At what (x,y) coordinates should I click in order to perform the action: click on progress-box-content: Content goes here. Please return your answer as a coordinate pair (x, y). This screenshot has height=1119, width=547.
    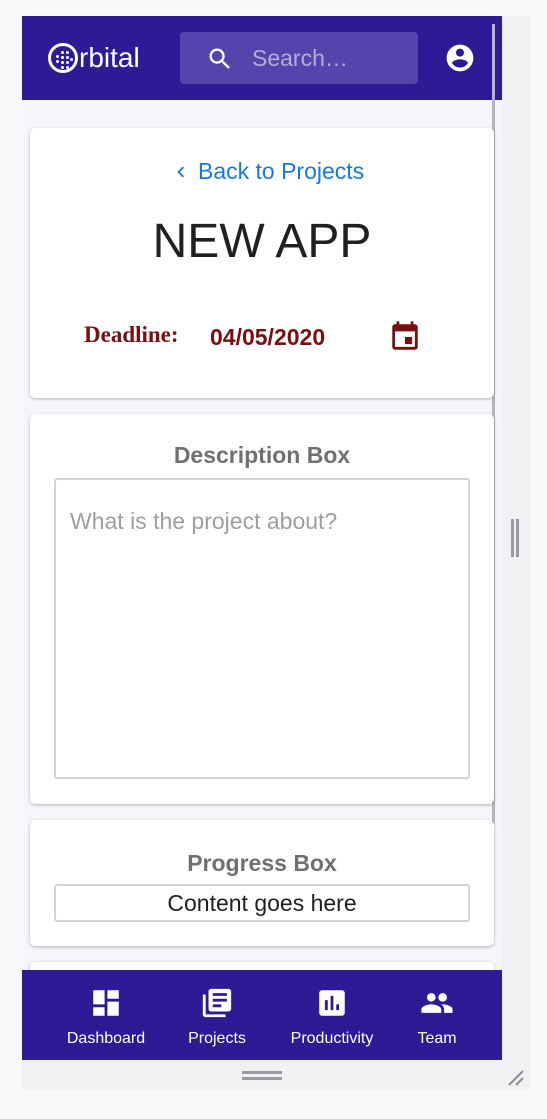
    Looking at the image, I should click on (262, 903).